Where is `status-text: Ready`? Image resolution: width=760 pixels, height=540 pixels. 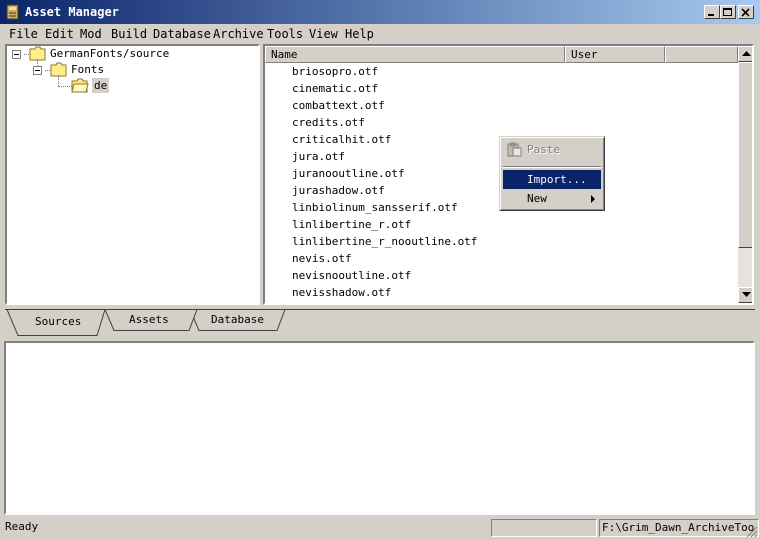 status-text: Ready is located at coordinates (22, 526).